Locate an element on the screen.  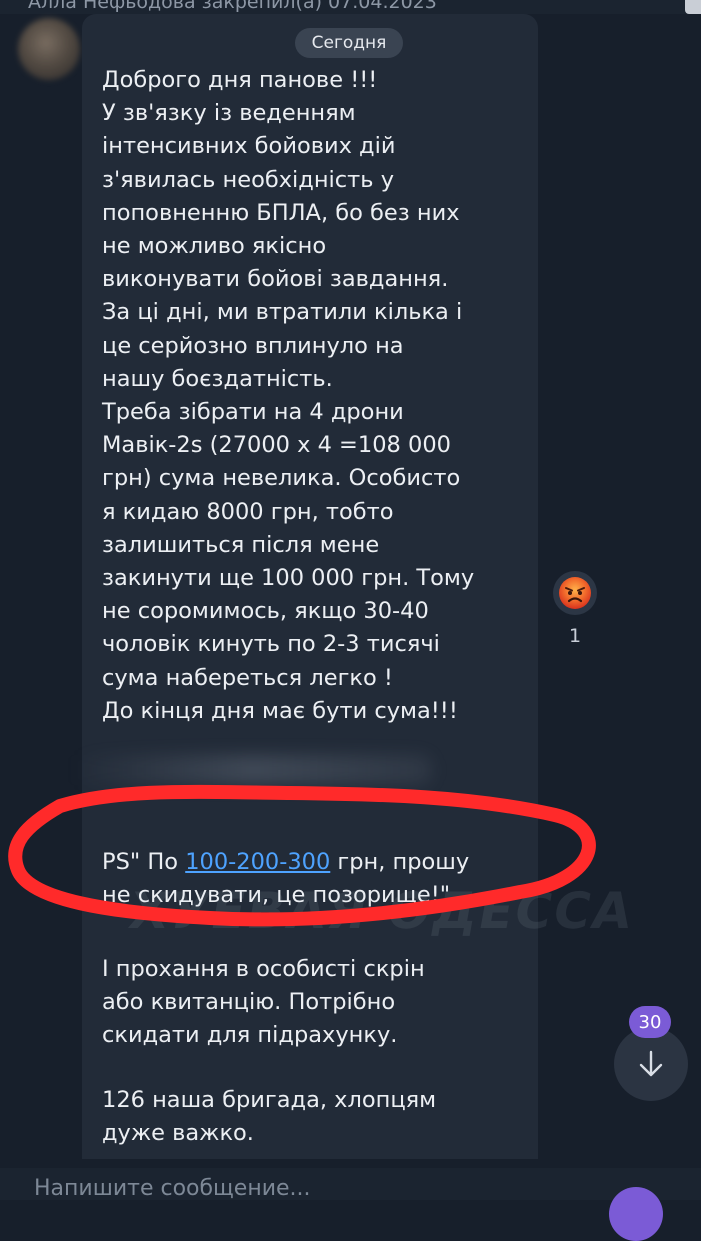
amount-link: 100-200-300 is located at coordinates (257, 862).